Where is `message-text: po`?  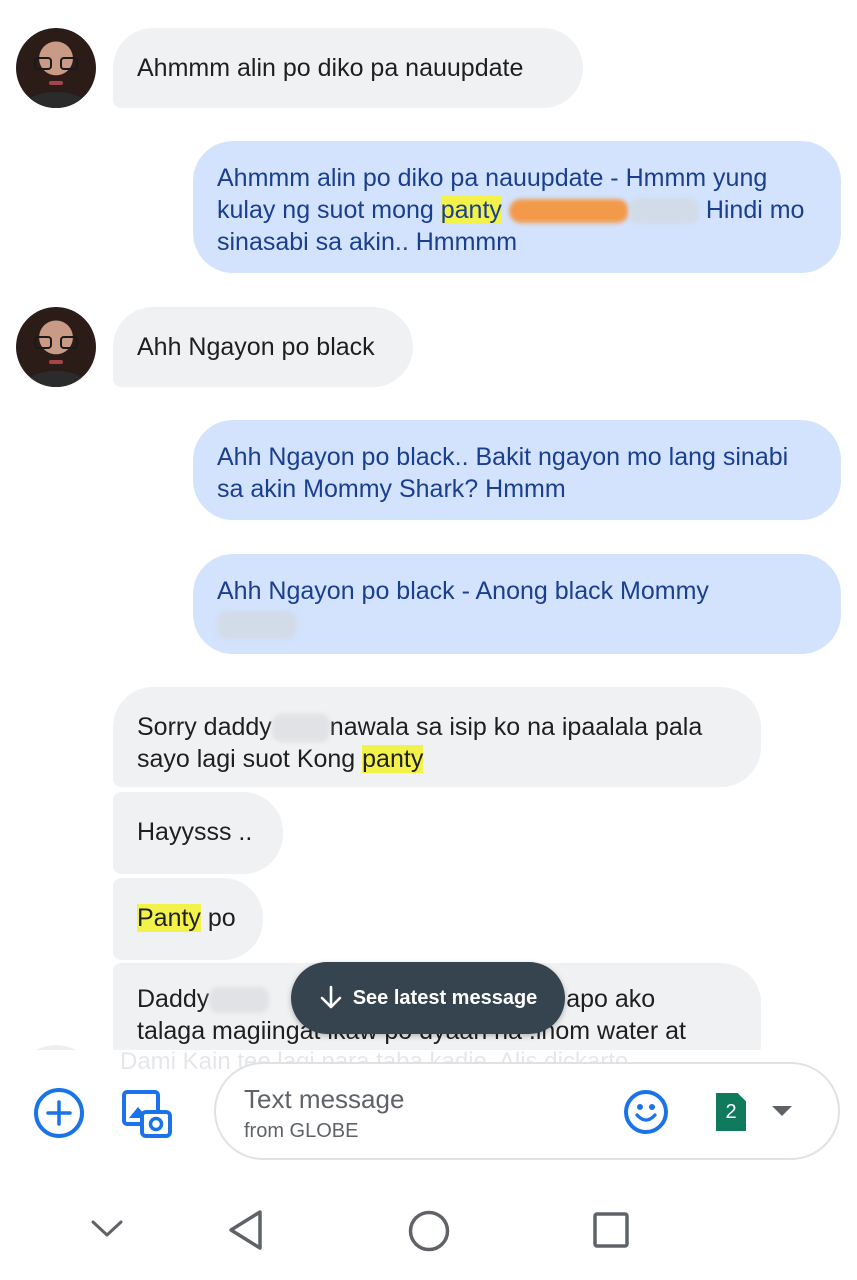
message-text: po is located at coordinates (218, 918).